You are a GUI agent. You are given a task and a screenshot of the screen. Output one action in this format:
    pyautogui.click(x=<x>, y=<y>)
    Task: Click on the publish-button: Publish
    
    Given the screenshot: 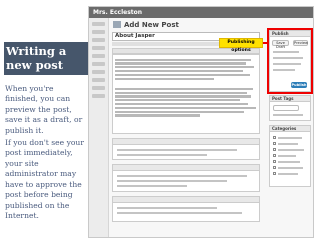 What is the action you would take?
    pyautogui.click(x=299, y=85)
    